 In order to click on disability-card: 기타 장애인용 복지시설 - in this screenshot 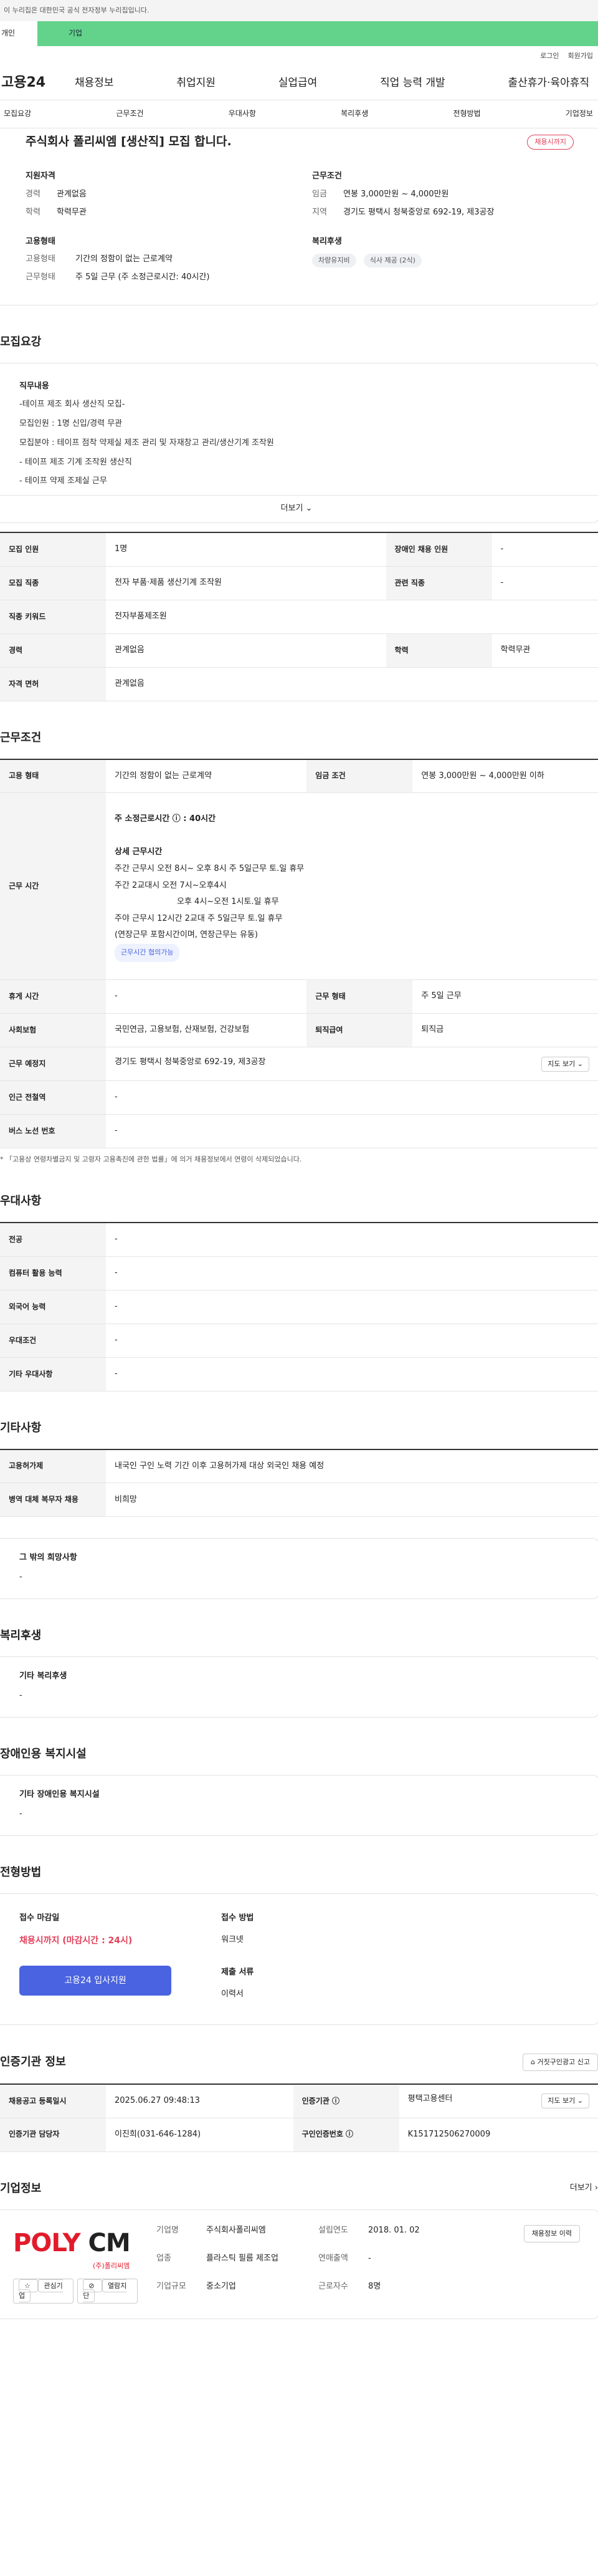, I will do `click(299, 1805)`.